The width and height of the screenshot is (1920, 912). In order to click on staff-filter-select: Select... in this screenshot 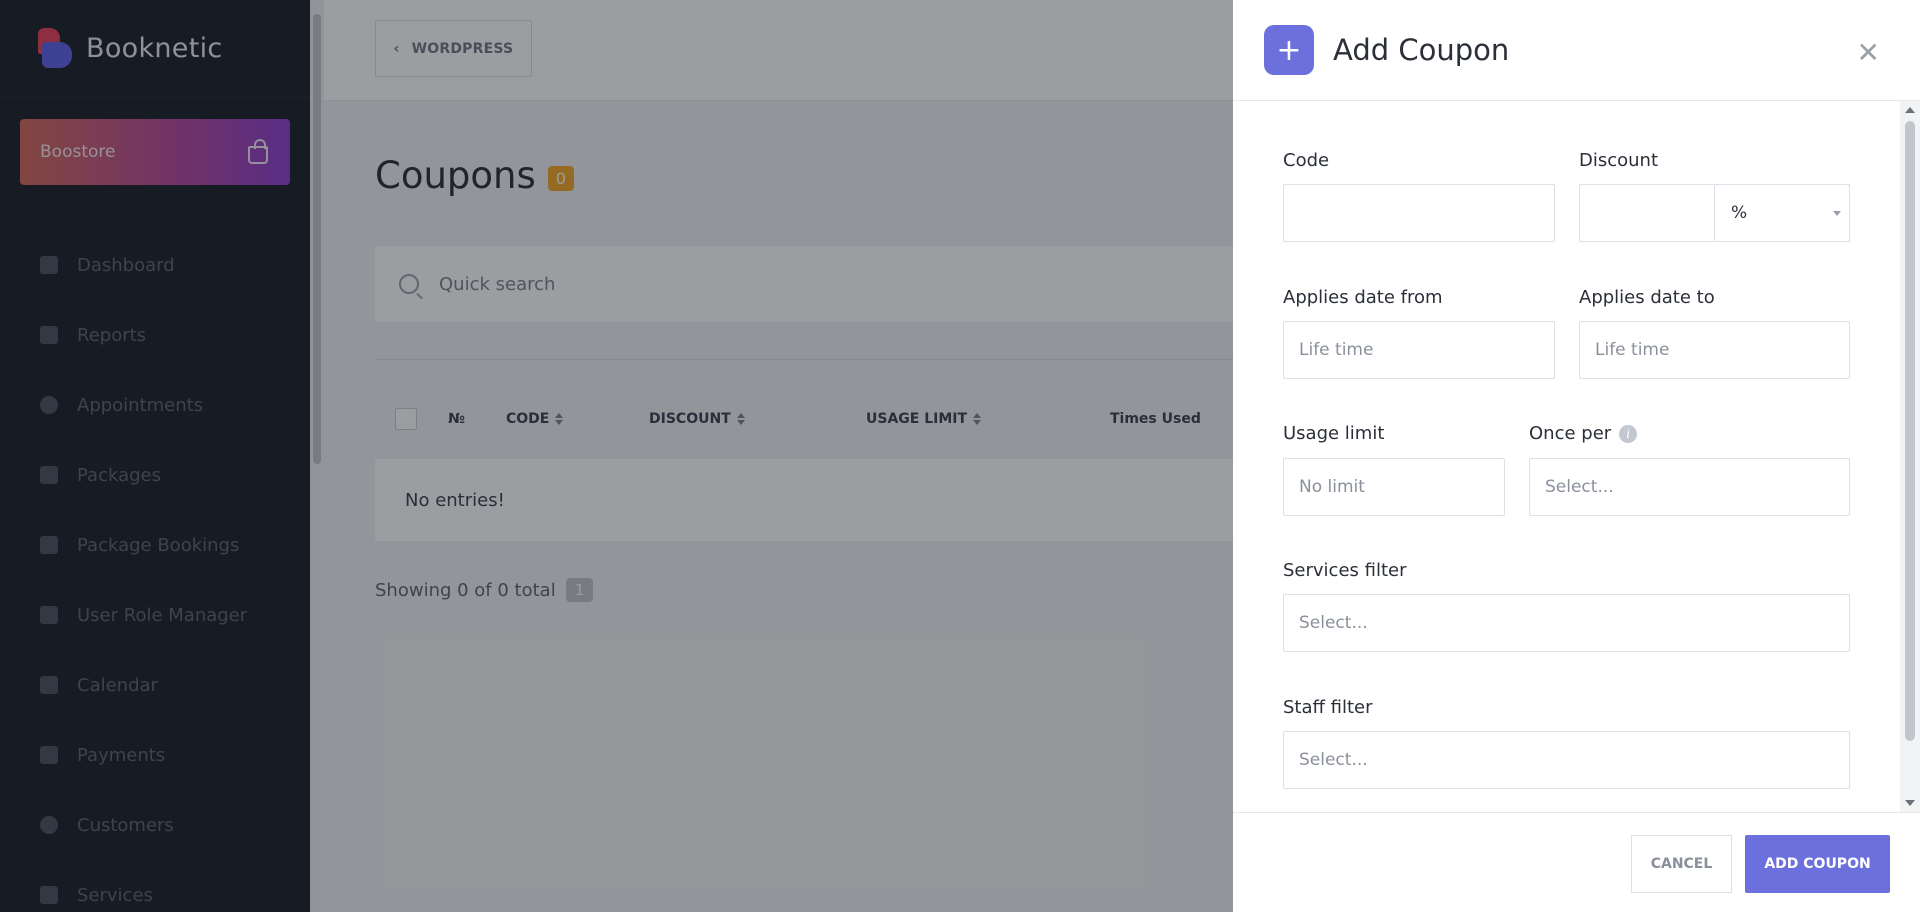, I will do `click(1566, 760)`.